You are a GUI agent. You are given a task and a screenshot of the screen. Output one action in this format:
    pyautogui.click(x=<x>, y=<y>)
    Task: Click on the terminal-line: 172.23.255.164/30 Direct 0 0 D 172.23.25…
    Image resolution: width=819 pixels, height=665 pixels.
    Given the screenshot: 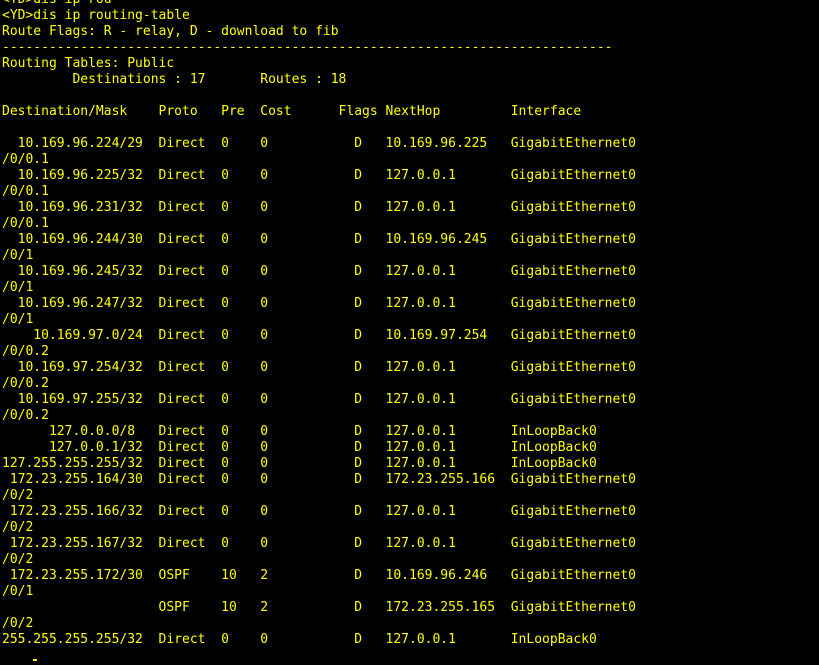 What is the action you would take?
    pyautogui.click(x=319, y=479)
    